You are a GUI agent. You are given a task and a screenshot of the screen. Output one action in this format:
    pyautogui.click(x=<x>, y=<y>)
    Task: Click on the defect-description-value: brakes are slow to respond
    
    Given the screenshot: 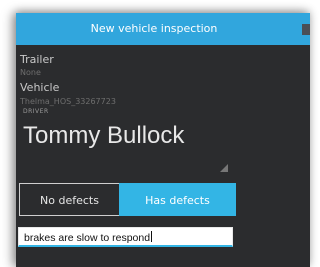 What is the action you would take?
    pyautogui.click(x=87, y=238)
    